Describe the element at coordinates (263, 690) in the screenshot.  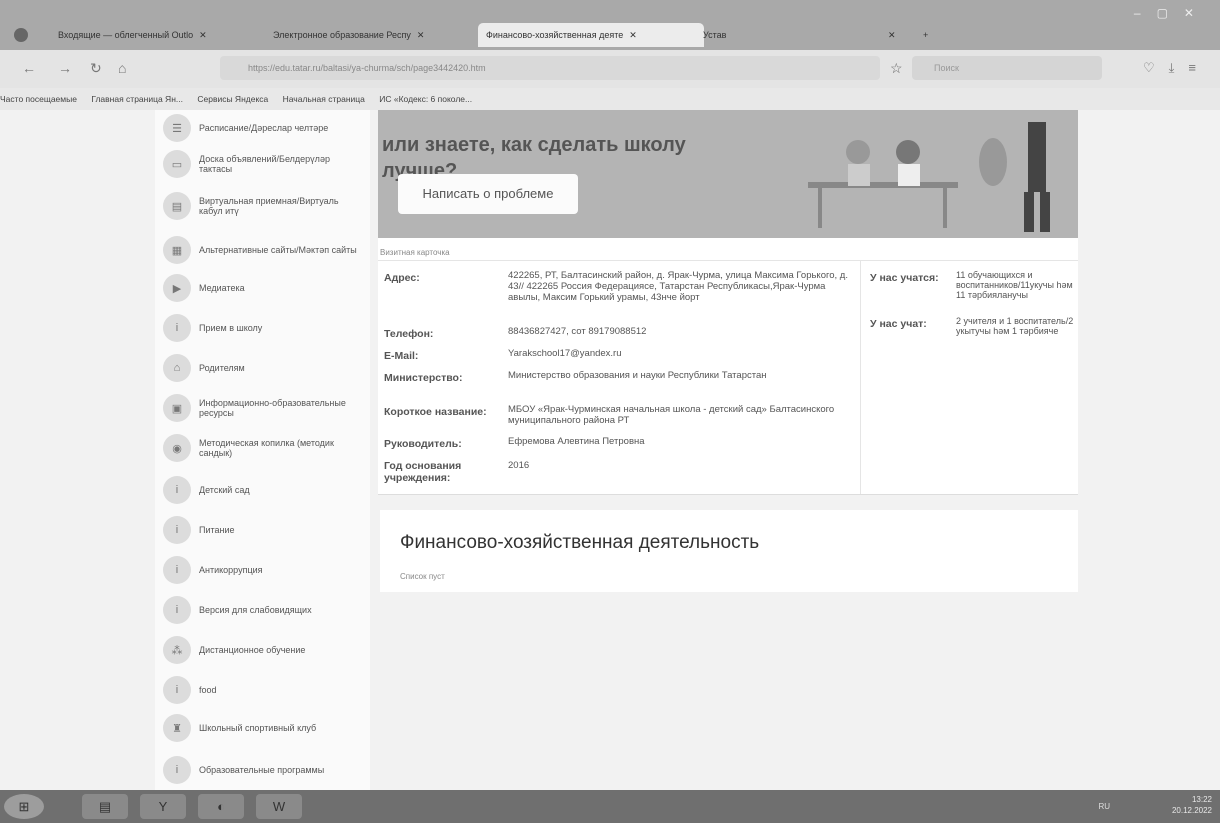
I see `sidebar-item-food-menu: i food` at that location.